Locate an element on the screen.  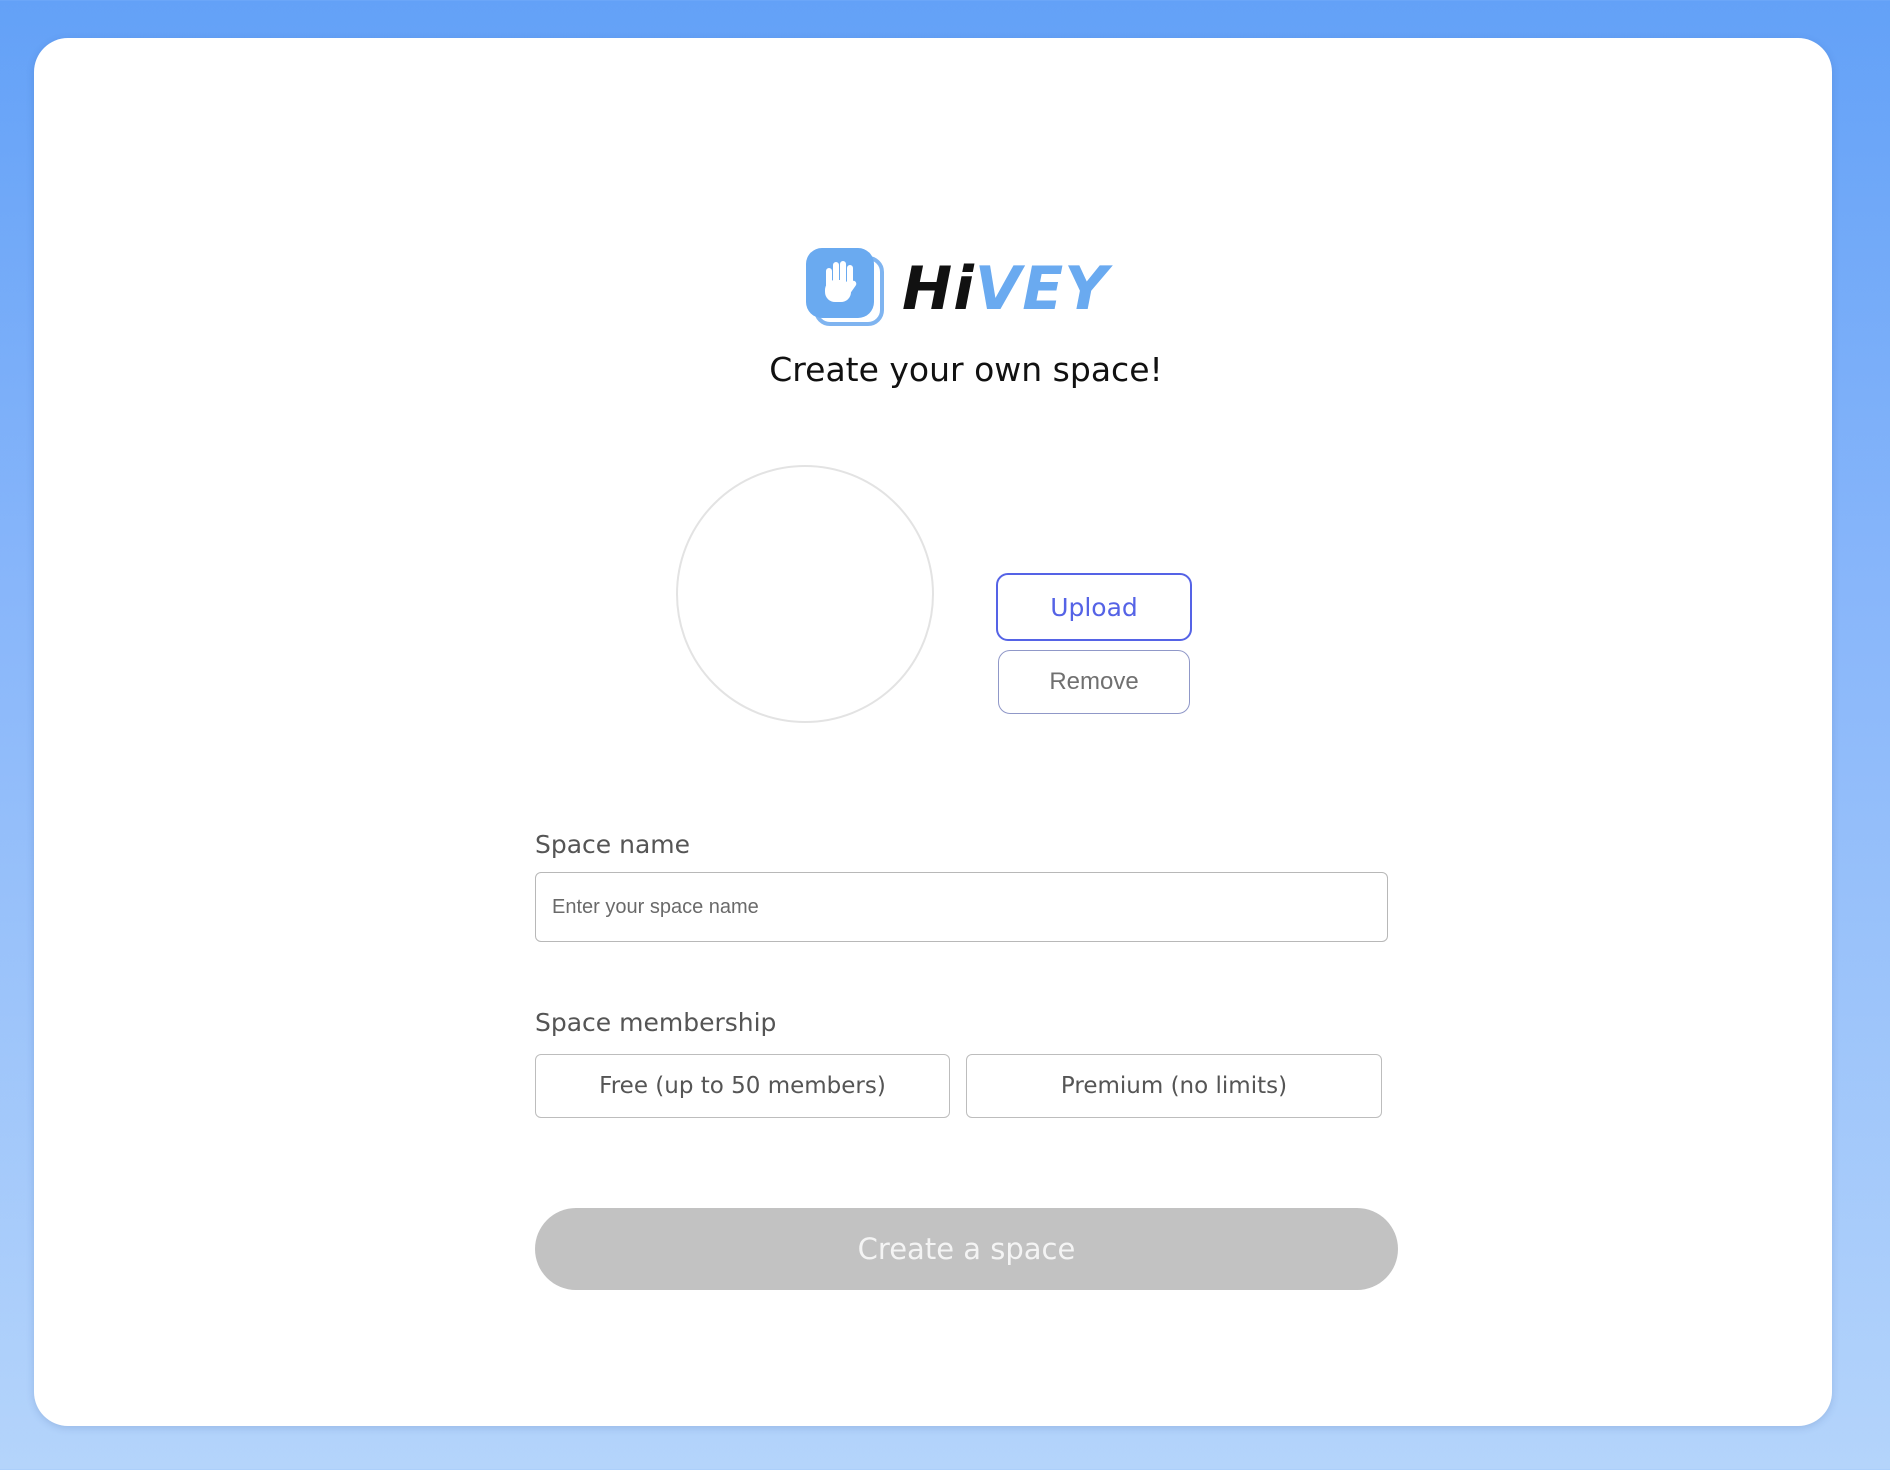
membership-premium-option: Premium (no limits) is located at coordinates (1174, 1086).